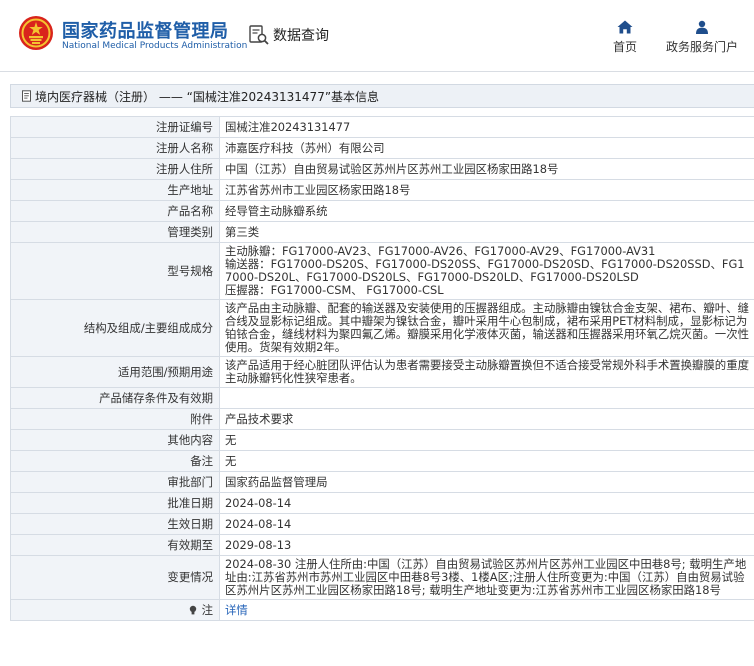 Image resolution: width=754 pixels, height=666 pixels. I want to click on table-row: 附件 产品技术要求, so click(382, 419).